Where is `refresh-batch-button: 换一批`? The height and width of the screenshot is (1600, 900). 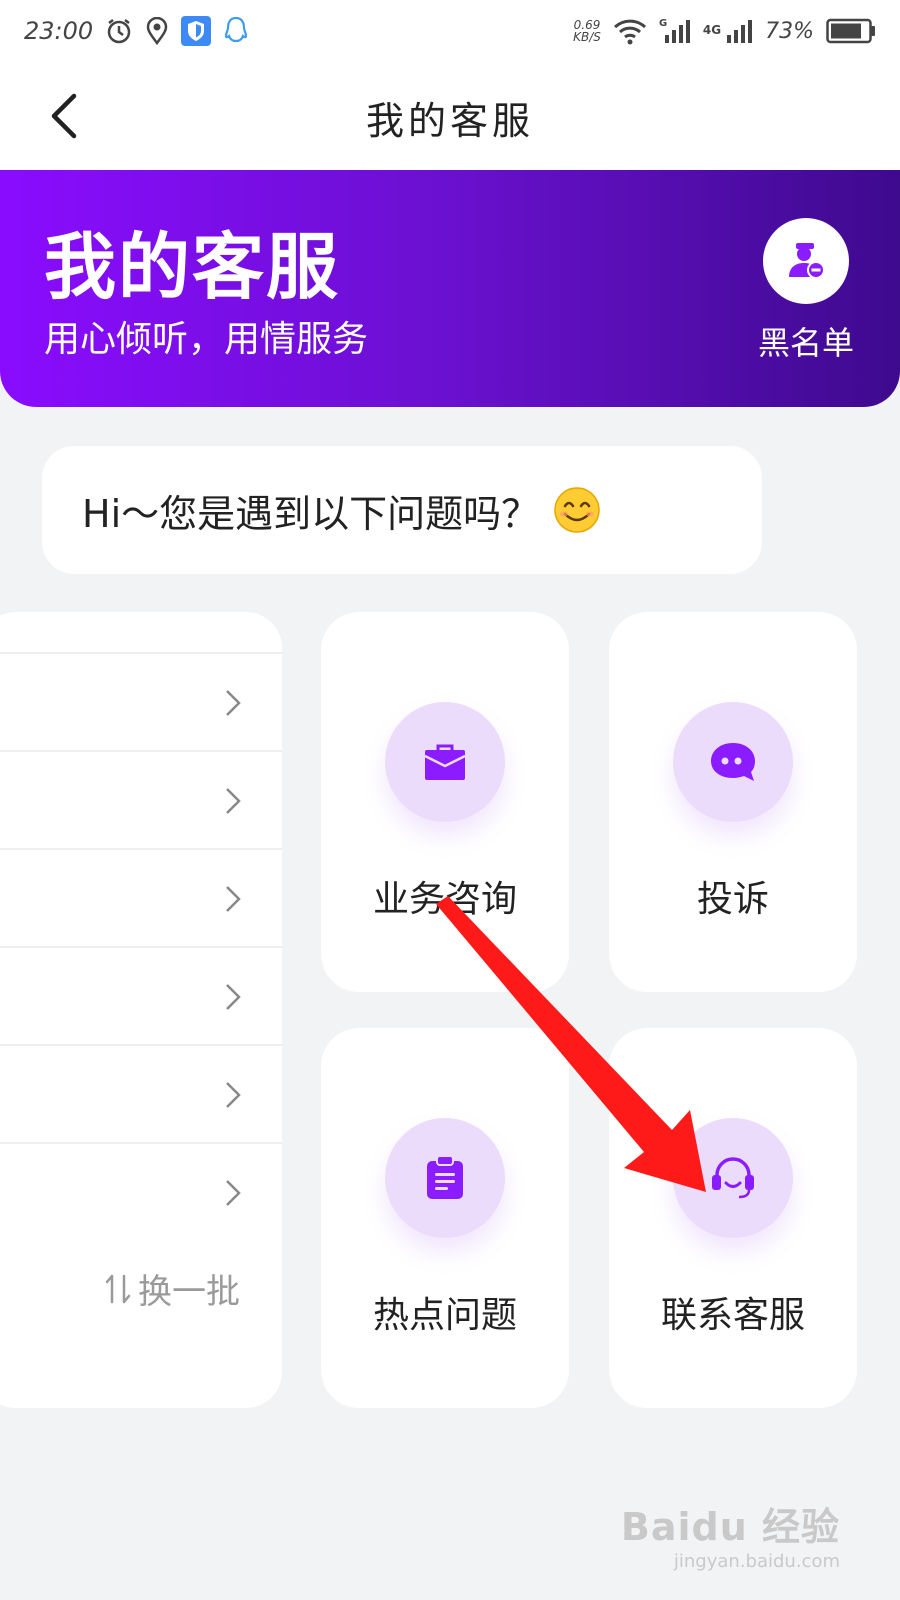
refresh-batch-button: 换一批 is located at coordinates (172, 1288).